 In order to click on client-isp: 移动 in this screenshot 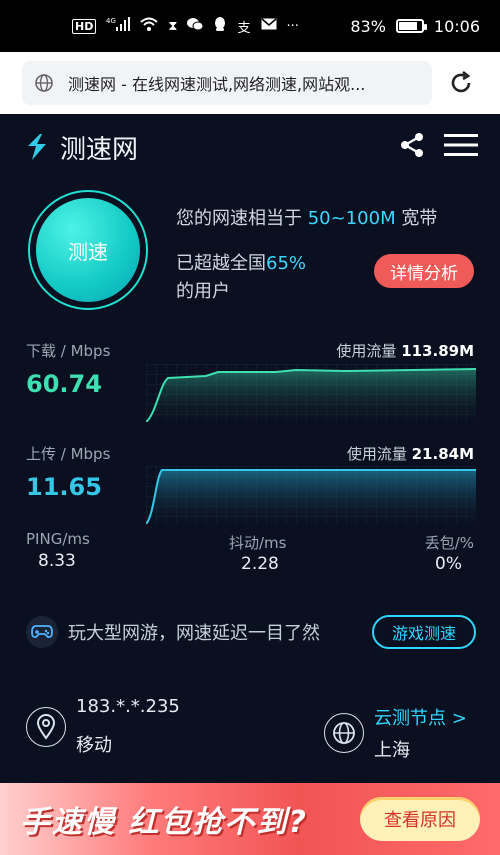, I will do `click(94, 745)`.